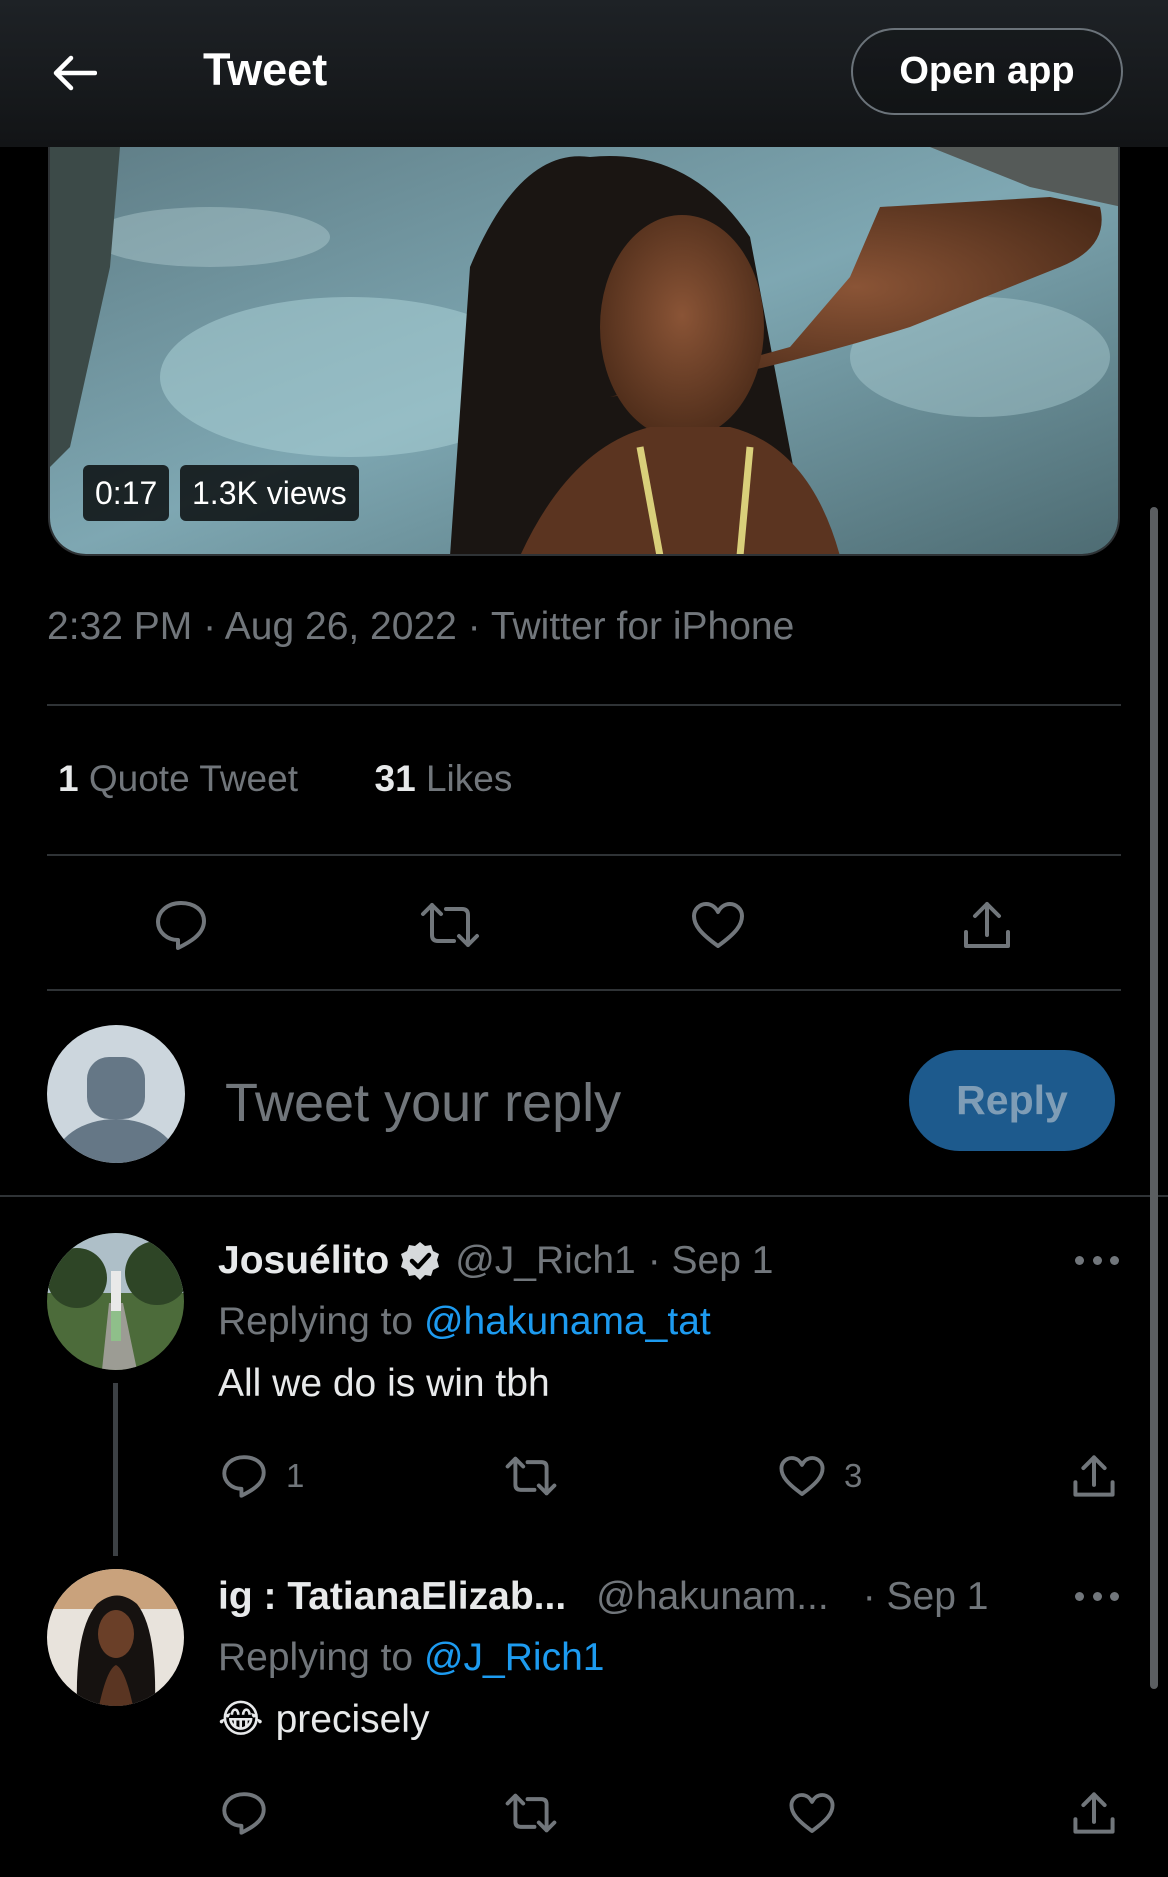 The height and width of the screenshot is (1877, 1168). Describe the element at coordinates (853, 1475) in the screenshot. I see `like-count: 3` at that location.